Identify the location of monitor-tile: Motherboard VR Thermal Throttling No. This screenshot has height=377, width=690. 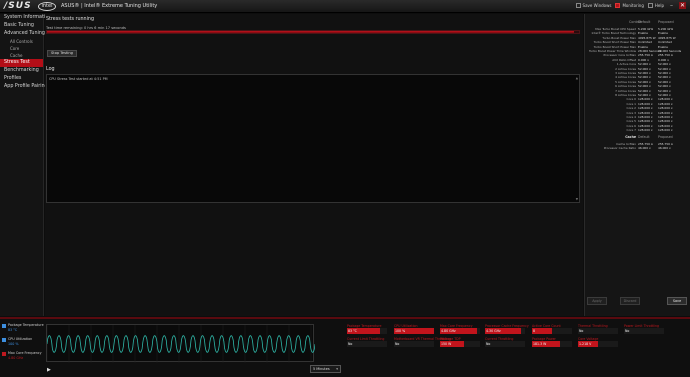
(422, 343).